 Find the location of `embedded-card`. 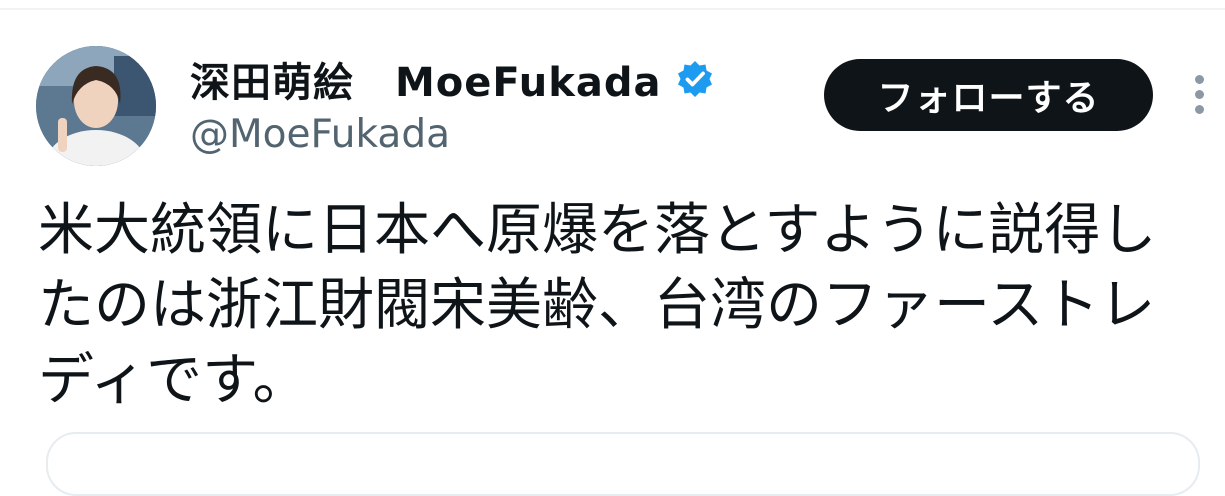

embedded-card is located at coordinates (623, 464).